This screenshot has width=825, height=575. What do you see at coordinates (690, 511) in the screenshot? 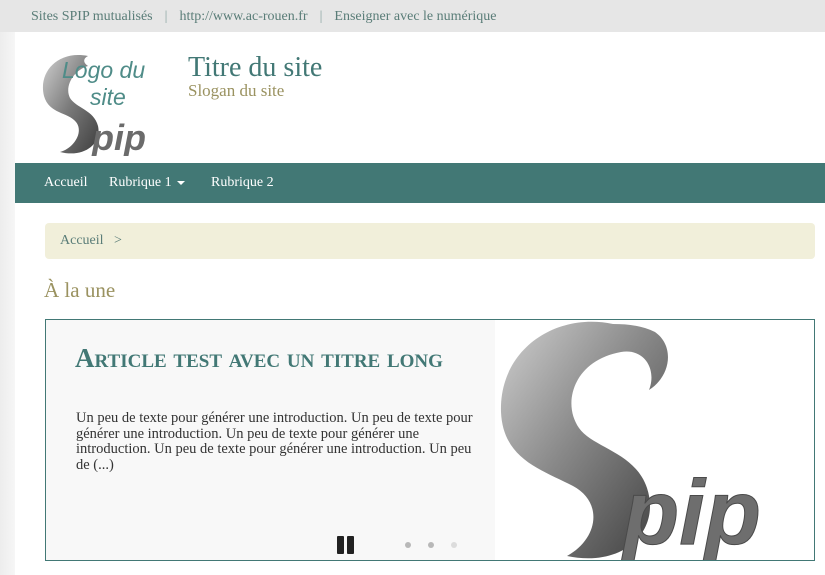
I see `image-brand-text: pip` at bounding box center [690, 511].